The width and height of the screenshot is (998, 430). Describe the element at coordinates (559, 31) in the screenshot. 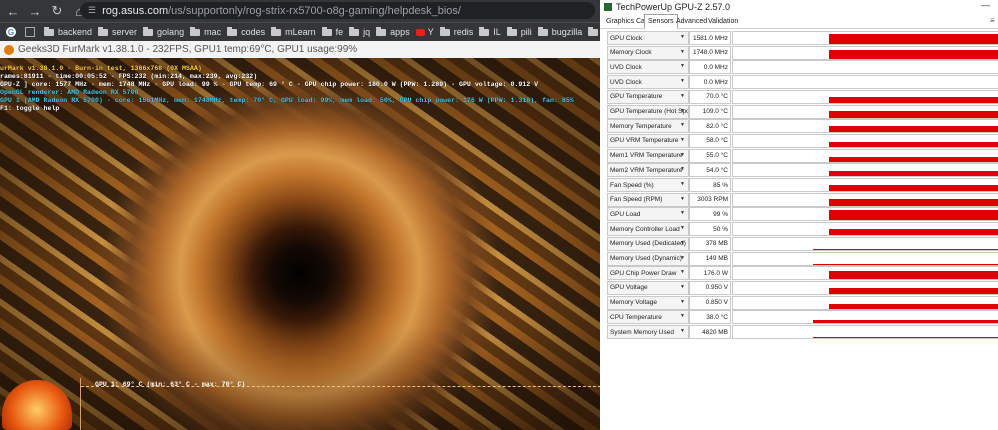

I see `bookmark-bugzilla: bugzilla` at that location.